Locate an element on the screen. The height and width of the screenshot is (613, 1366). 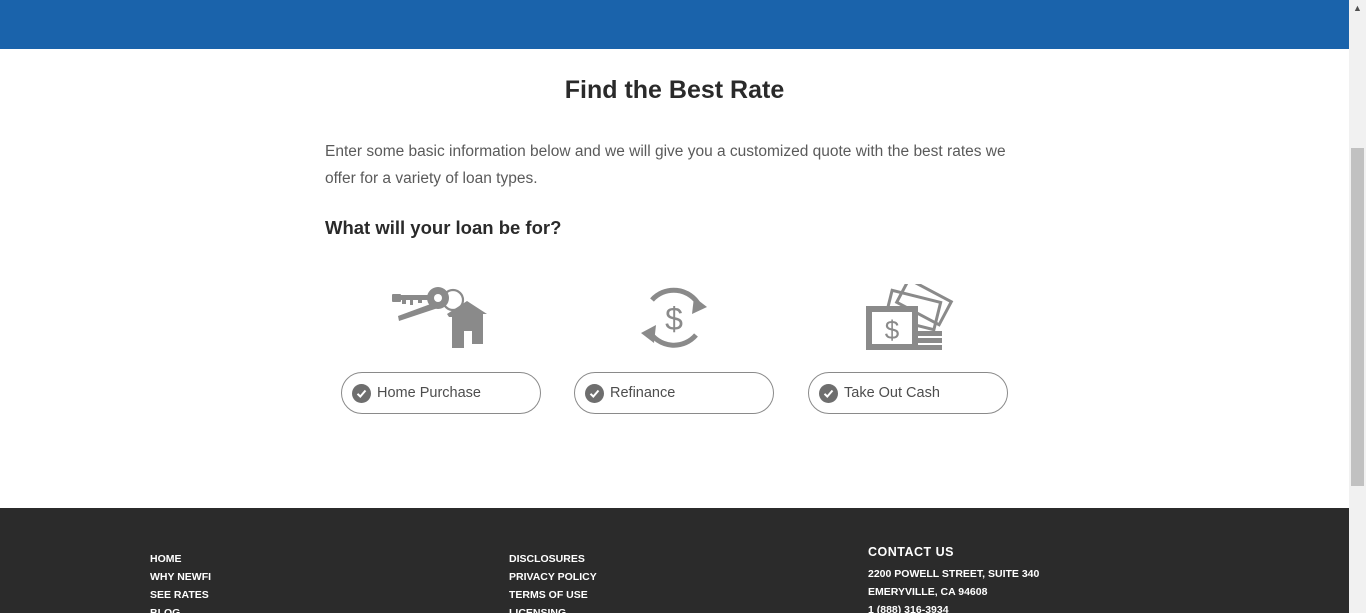
take-out-cash-label: Take Out Cash is located at coordinates (892, 393).